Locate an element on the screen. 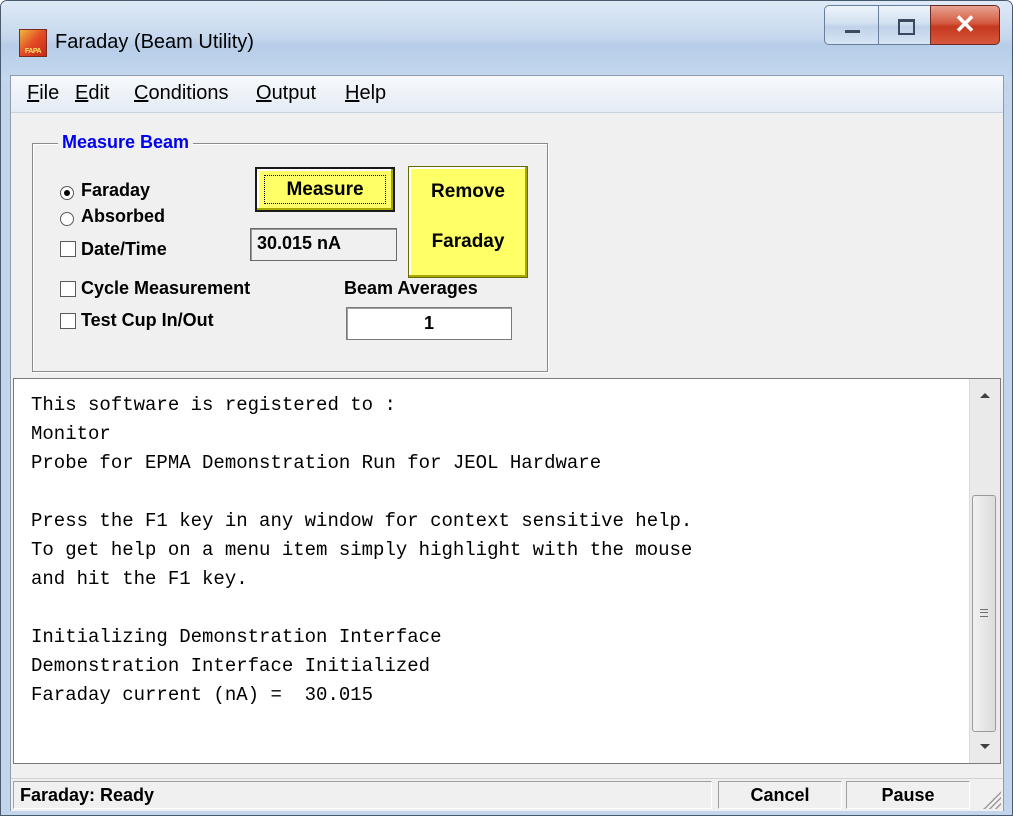  remove-faraday-button: Remove Faraday is located at coordinates (468, 222).